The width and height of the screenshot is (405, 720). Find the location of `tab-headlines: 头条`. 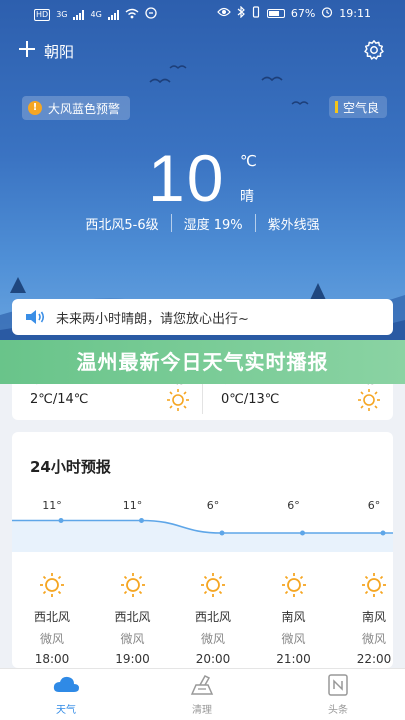

tab-headlines: 头条 is located at coordinates (338, 694).